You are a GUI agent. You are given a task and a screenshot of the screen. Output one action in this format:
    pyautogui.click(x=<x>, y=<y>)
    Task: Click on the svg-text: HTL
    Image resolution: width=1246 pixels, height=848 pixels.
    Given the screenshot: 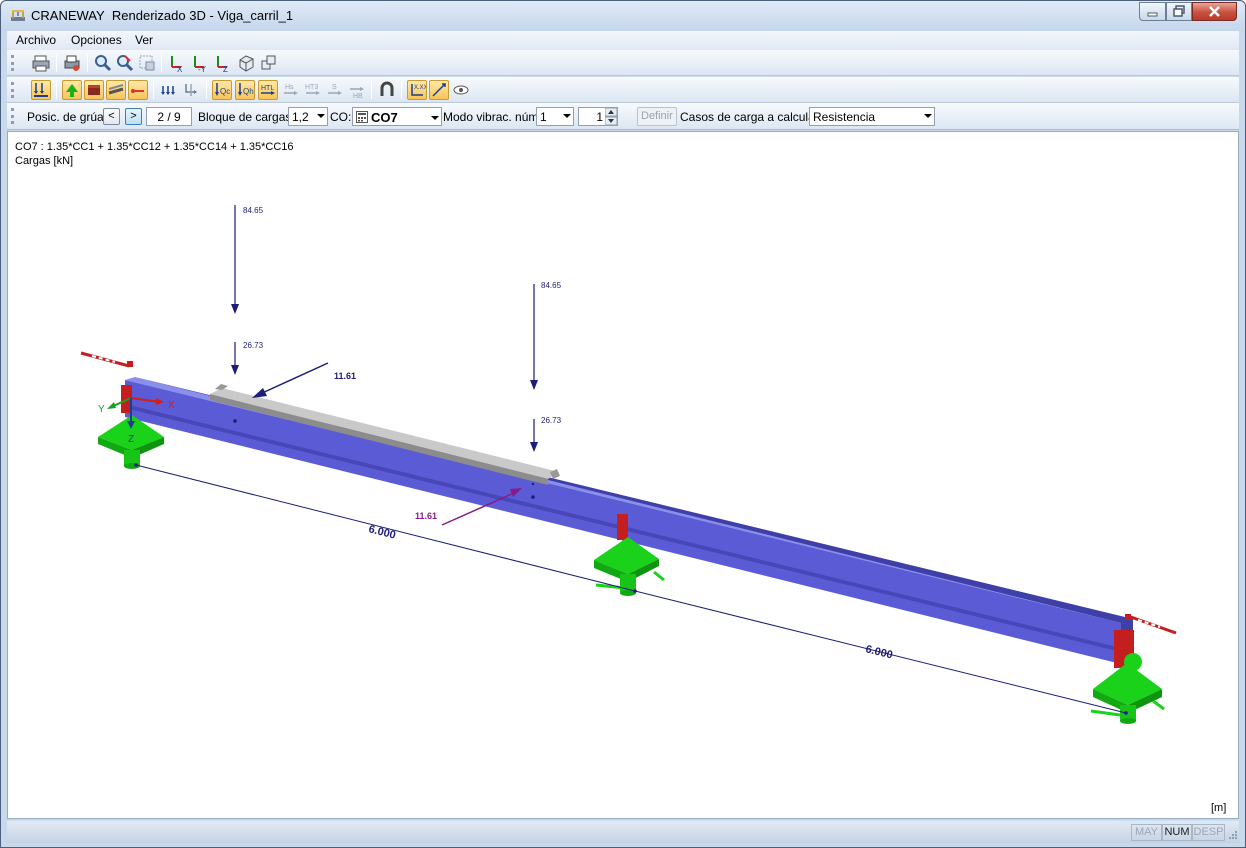 What is the action you would take?
    pyautogui.click(x=267, y=88)
    